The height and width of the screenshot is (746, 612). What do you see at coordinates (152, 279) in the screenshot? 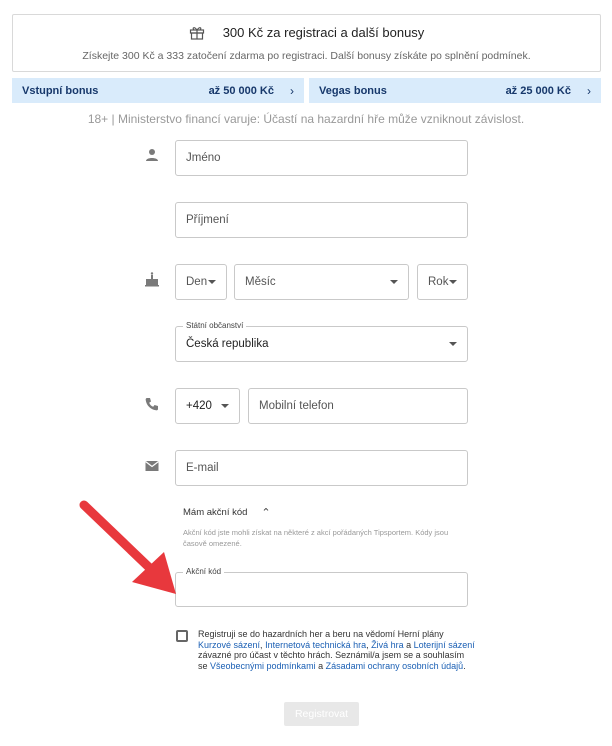
I see `cake-icon` at bounding box center [152, 279].